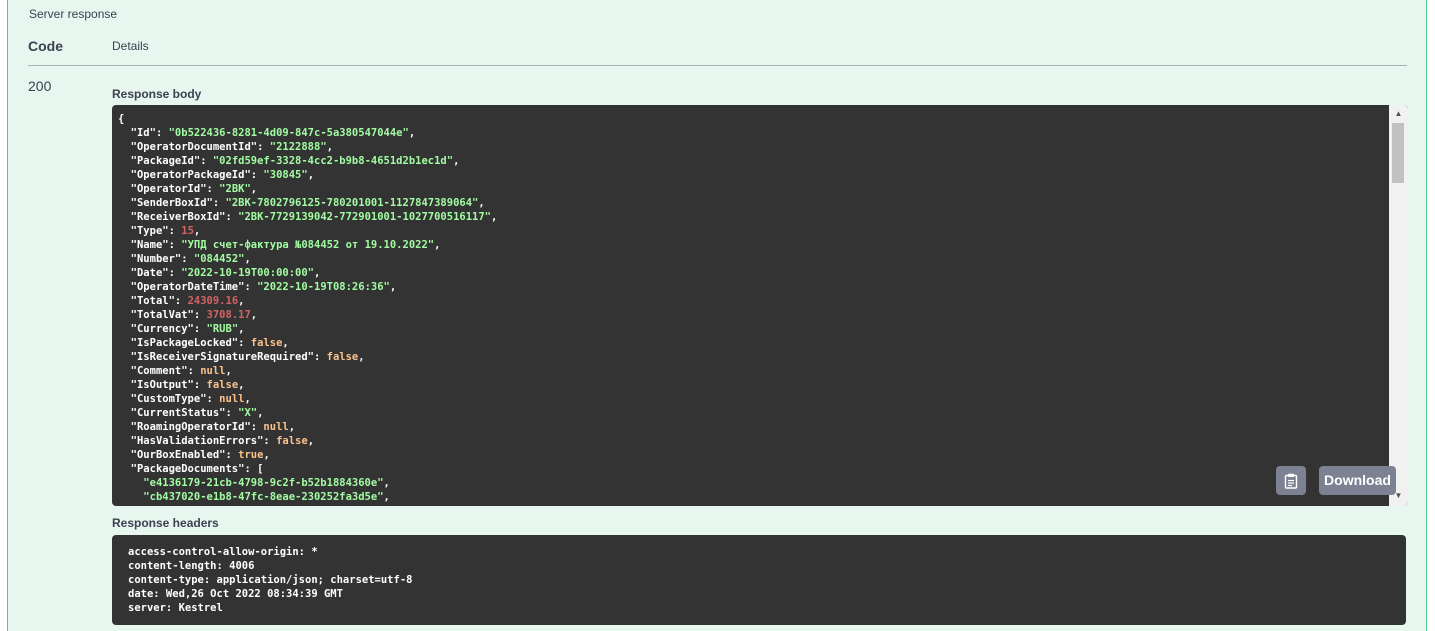 Image resolution: width=1435 pixels, height=631 pixels. Describe the element at coordinates (171, 203) in the screenshot. I see `json-token: "SenderBoxId"` at that location.